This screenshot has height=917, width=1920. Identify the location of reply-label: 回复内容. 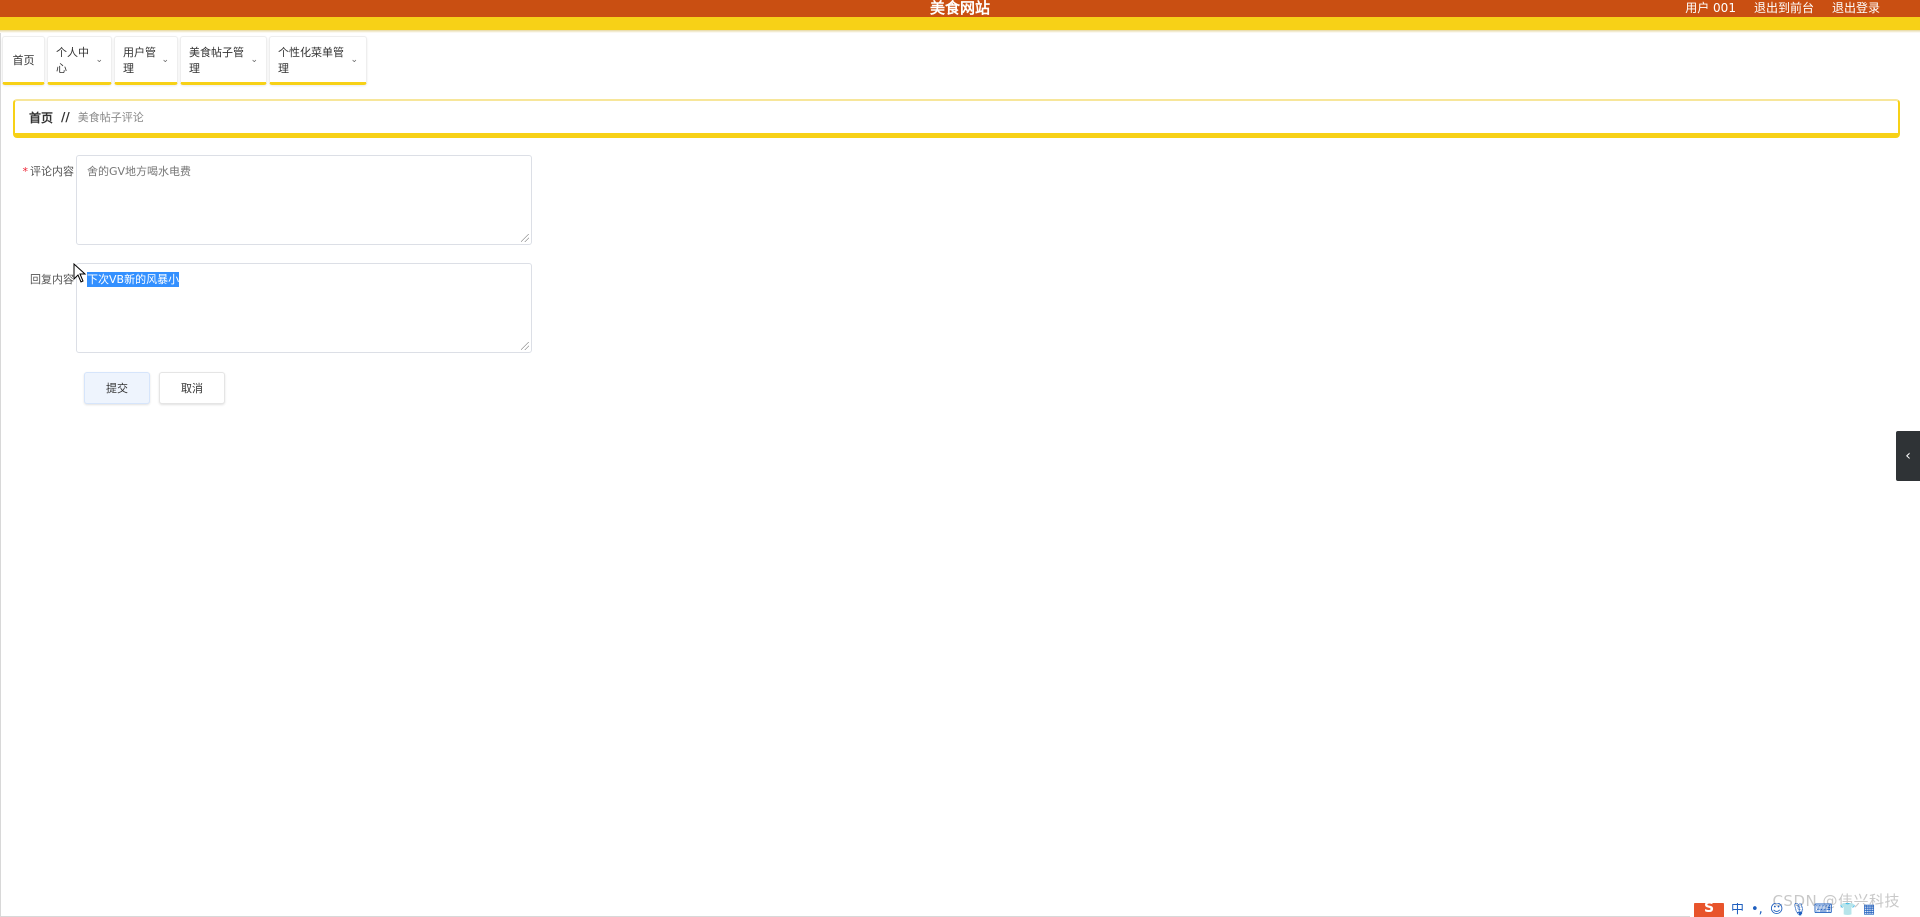
(52, 279).